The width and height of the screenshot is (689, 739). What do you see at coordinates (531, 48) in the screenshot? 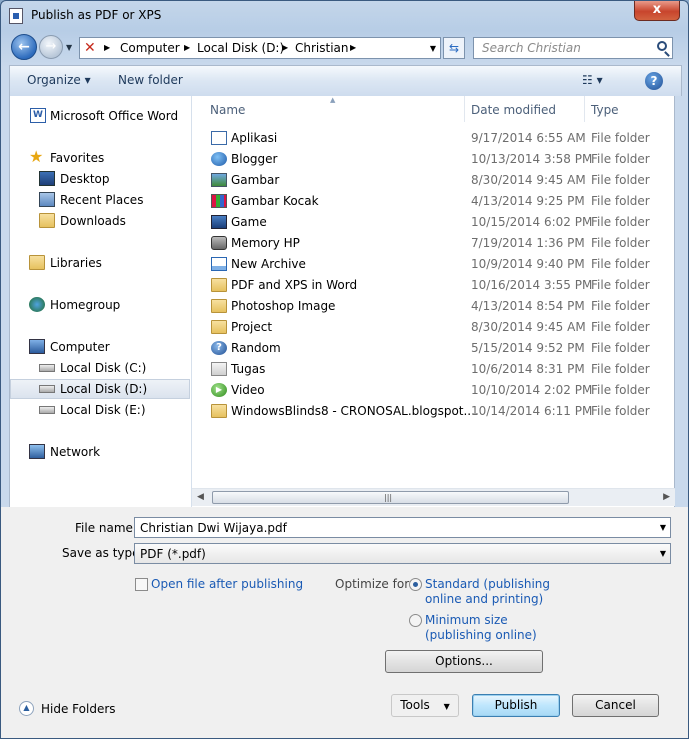
I see `search-input: Search Christian` at bounding box center [531, 48].